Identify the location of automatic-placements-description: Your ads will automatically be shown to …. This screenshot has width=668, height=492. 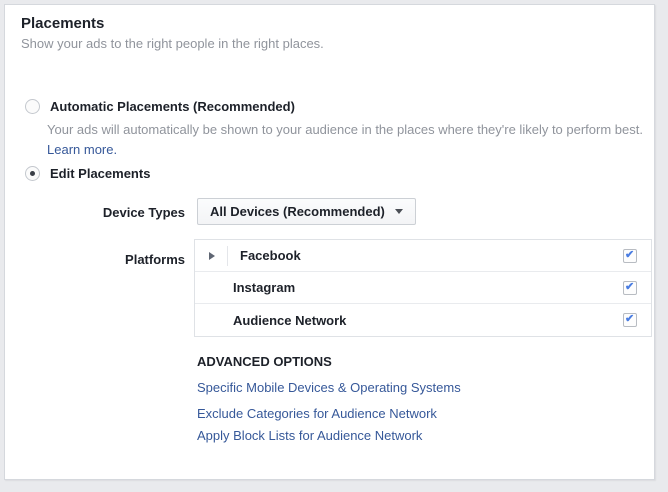
(347, 140).